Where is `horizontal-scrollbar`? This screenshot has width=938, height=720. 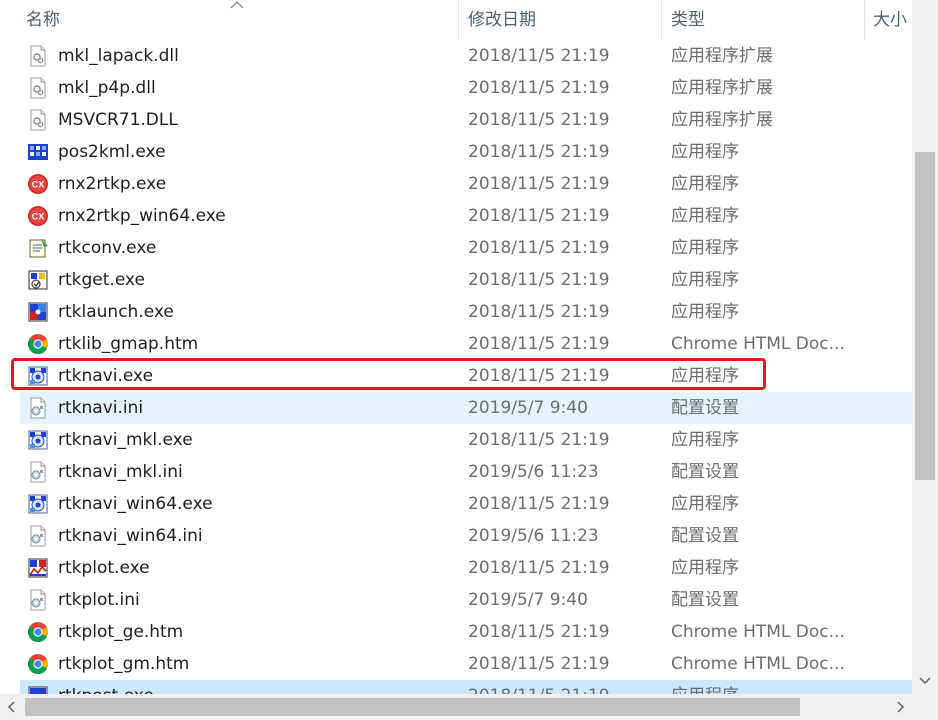
horizontal-scrollbar is located at coordinates (456, 707).